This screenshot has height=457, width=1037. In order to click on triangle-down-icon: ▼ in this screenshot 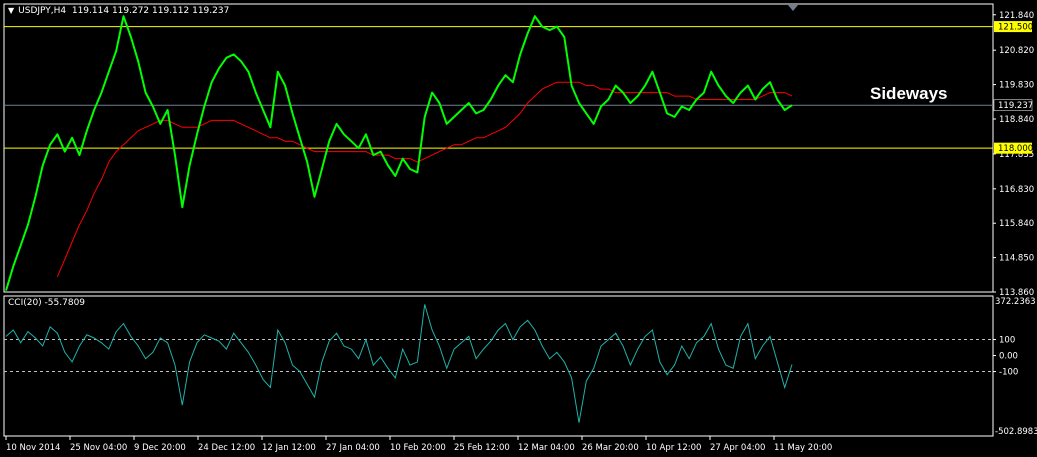, I will do `click(11, 10)`.